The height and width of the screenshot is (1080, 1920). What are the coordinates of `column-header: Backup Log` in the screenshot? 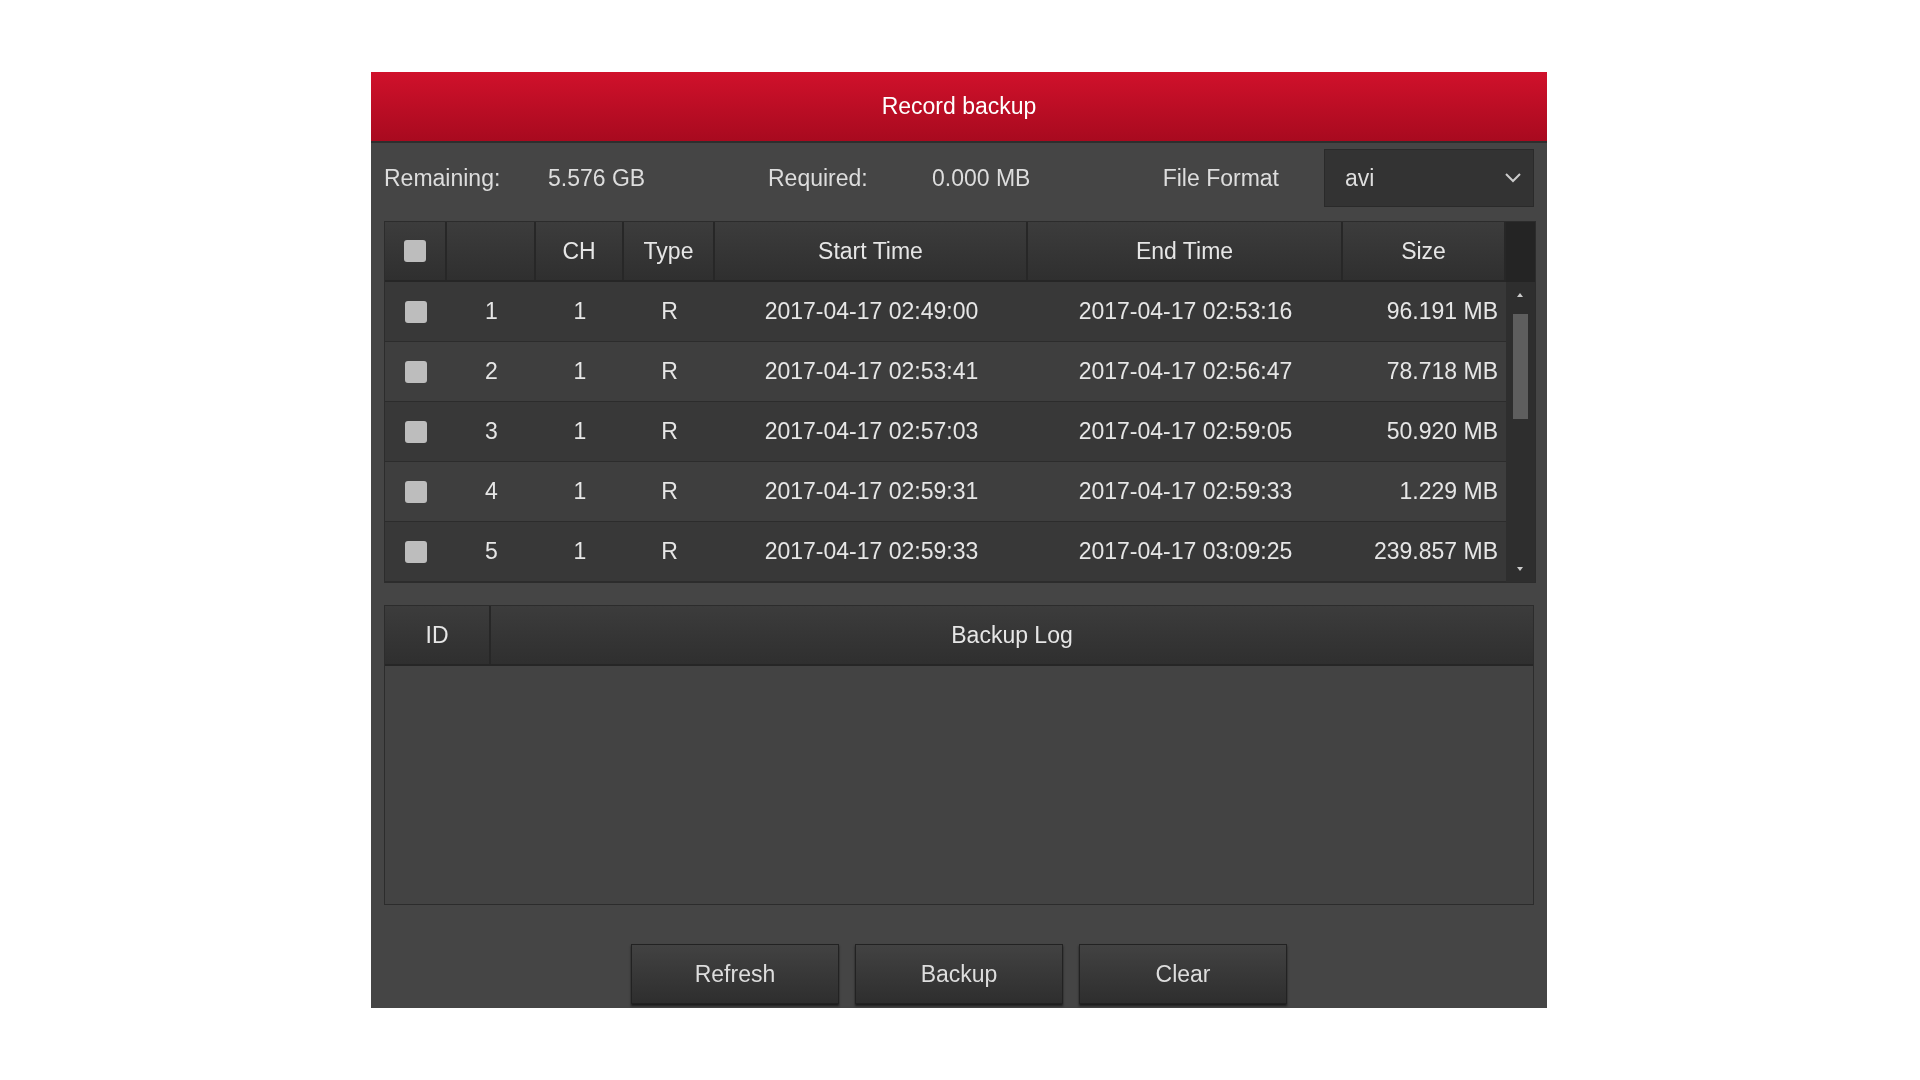 It's located at (1012, 635).